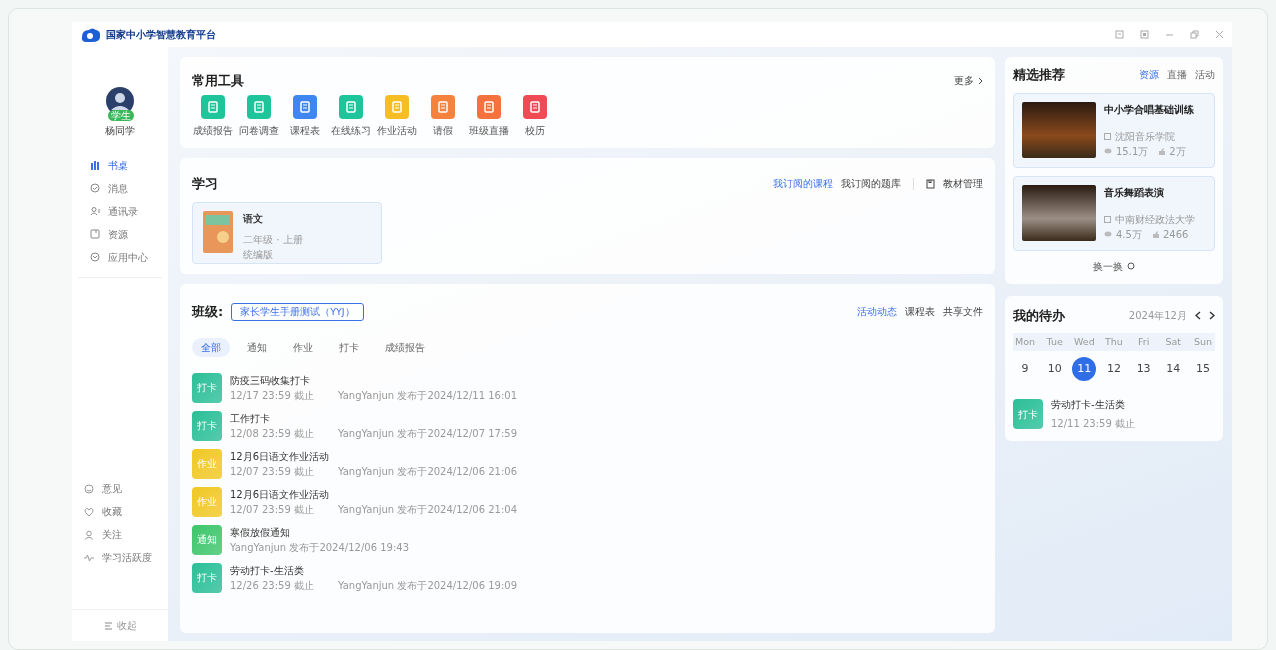  Describe the element at coordinates (207, 501) in the screenshot. I see `activity-tag: 作业` at that location.